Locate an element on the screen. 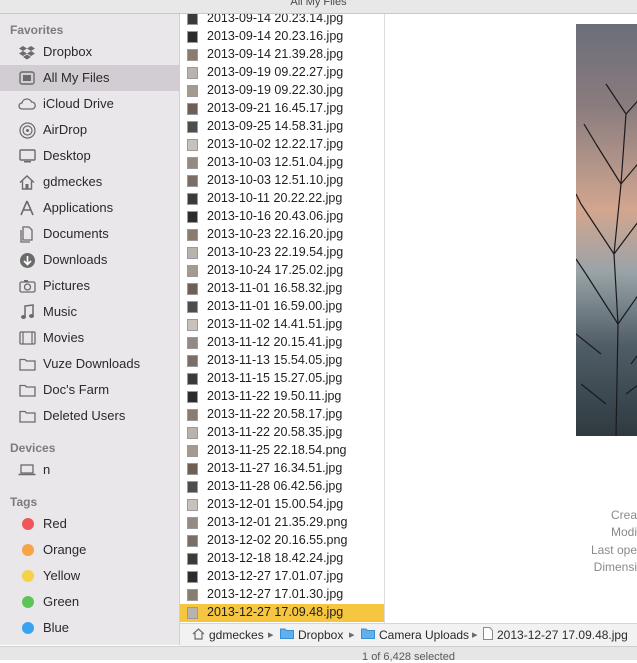  tag-orange: Orange is located at coordinates (89, 550).